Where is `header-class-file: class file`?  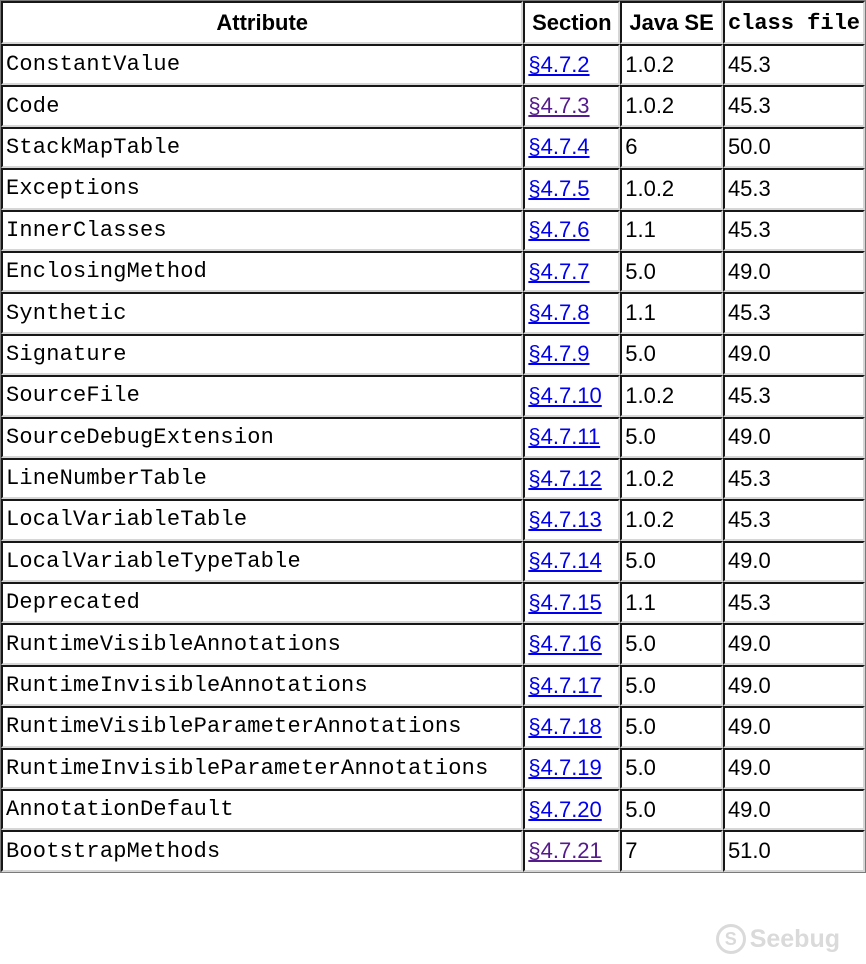 header-class-file: class file is located at coordinates (793, 22).